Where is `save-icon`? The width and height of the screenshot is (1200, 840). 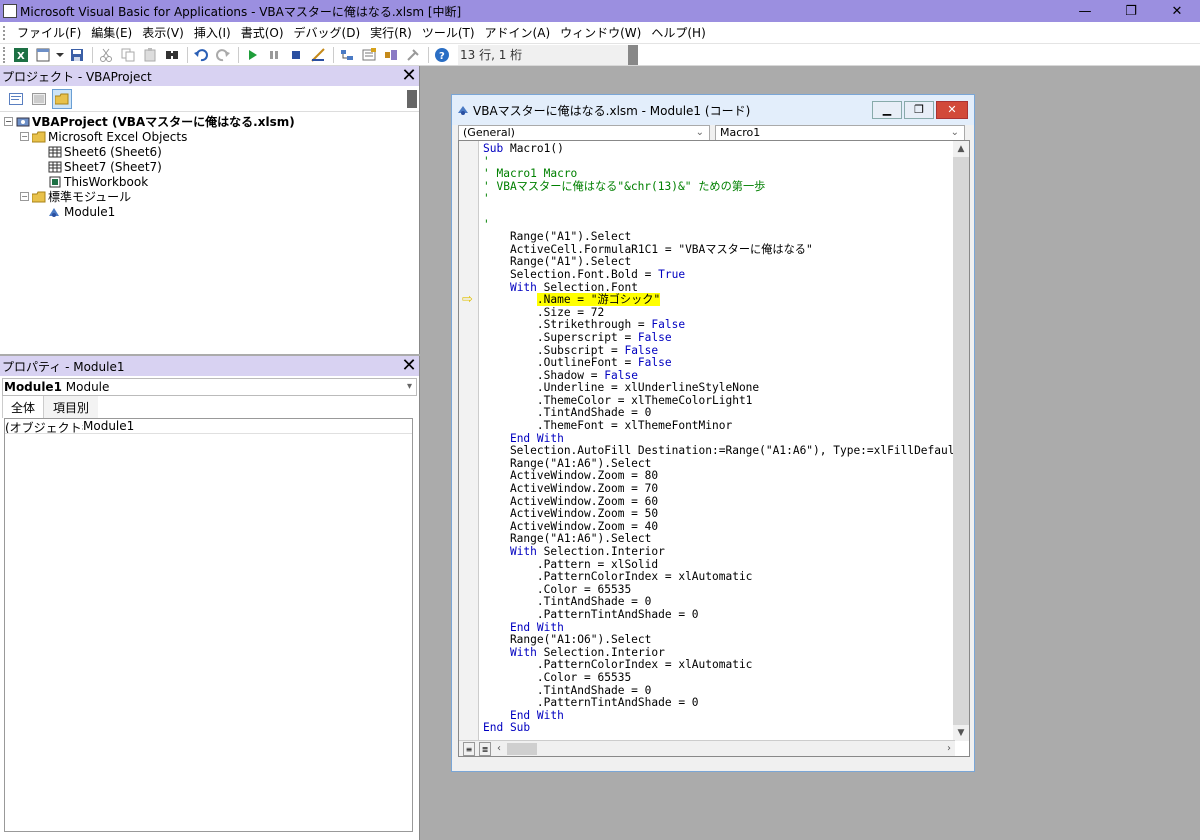 save-icon is located at coordinates (77, 55).